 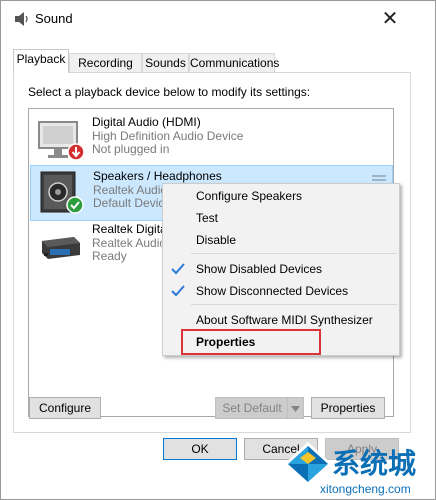 What do you see at coordinates (131, 149) in the screenshot?
I see `device-status: Not plugged in` at bounding box center [131, 149].